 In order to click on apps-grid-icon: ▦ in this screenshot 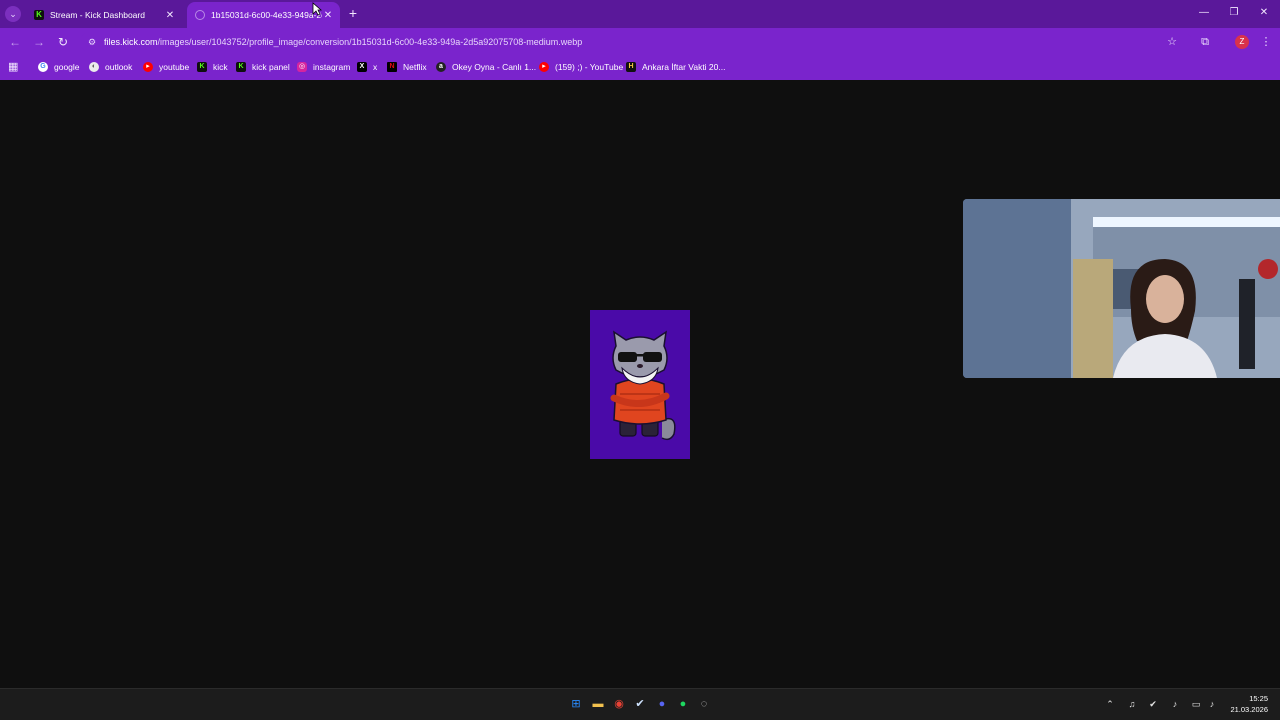, I will do `click(14, 67)`.